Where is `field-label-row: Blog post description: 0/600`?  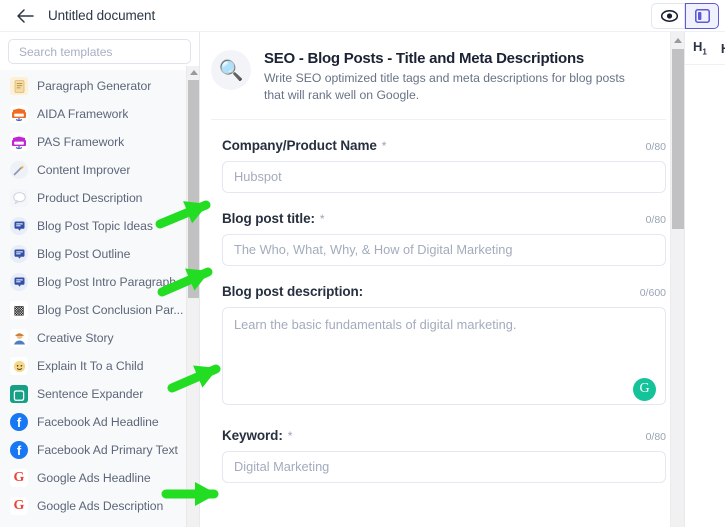
field-label-row: Blog post description: 0/600 is located at coordinates (444, 291).